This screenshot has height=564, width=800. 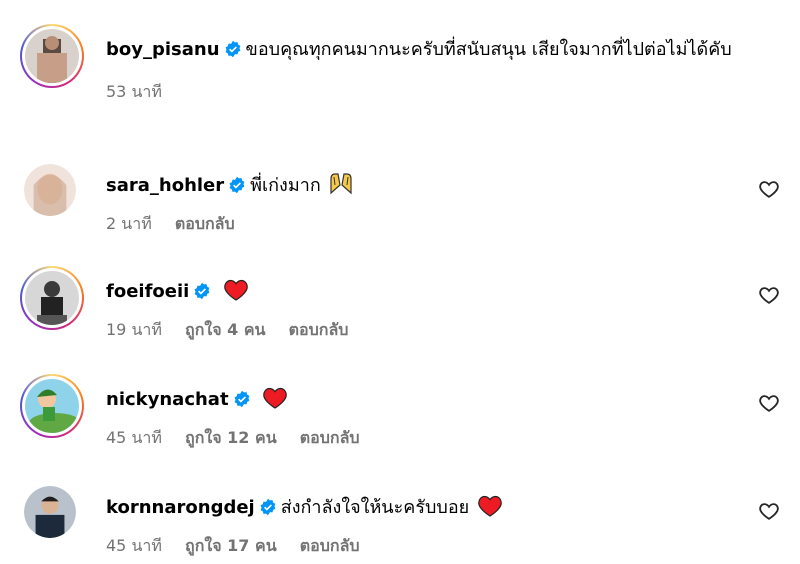 What do you see at coordinates (285, 185) in the screenshot?
I see `comment-text: พี่เก่งมาก` at bounding box center [285, 185].